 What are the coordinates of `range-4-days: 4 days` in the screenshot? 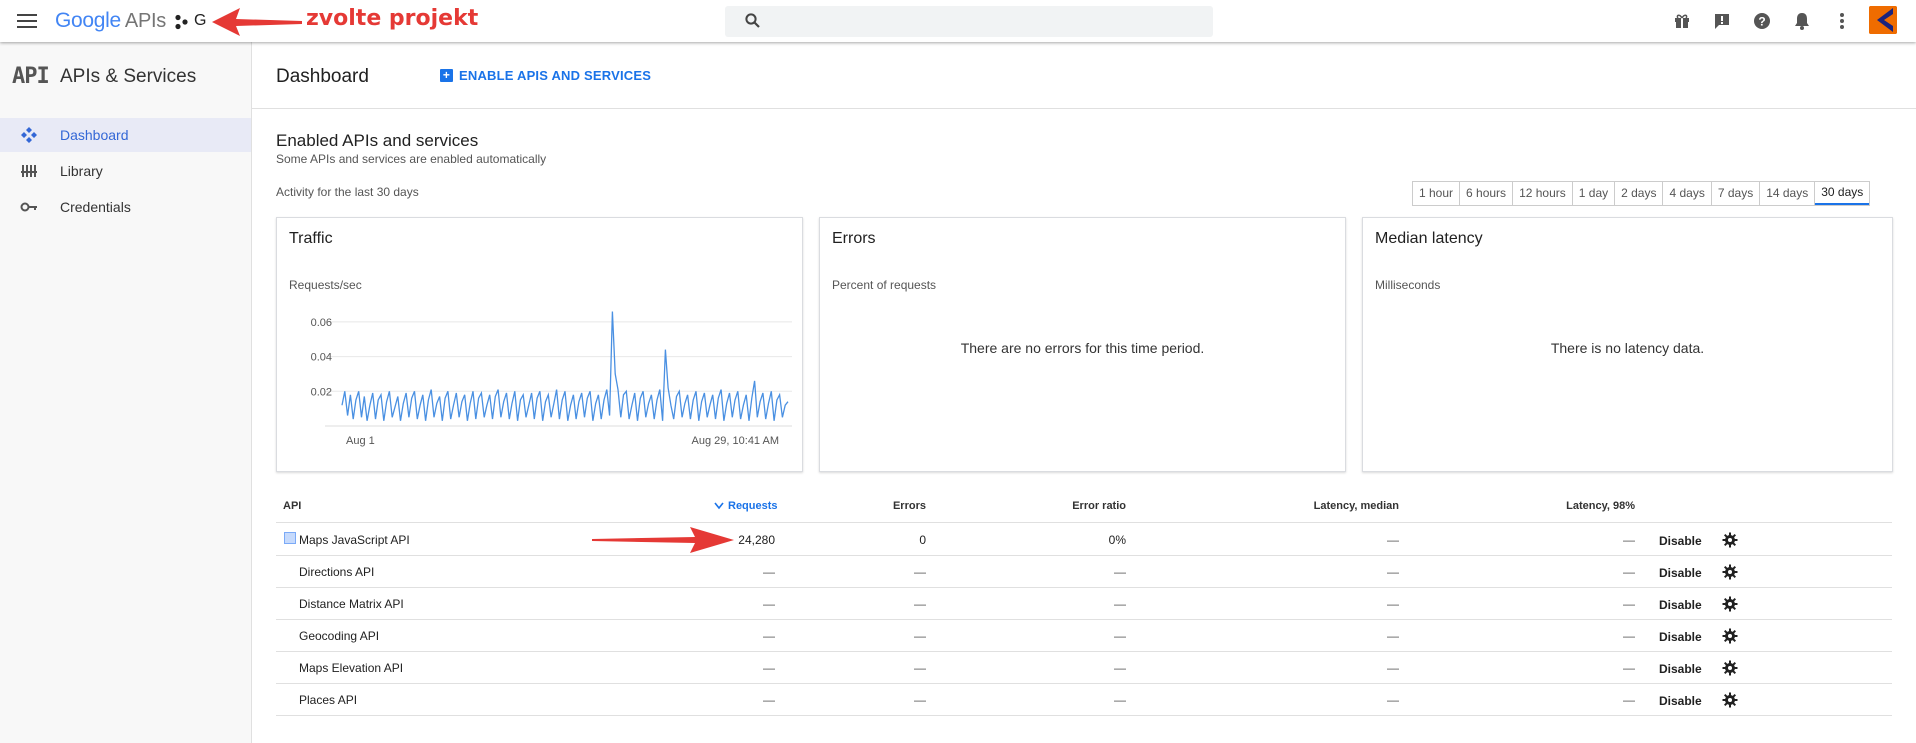 It's located at (1687, 193).